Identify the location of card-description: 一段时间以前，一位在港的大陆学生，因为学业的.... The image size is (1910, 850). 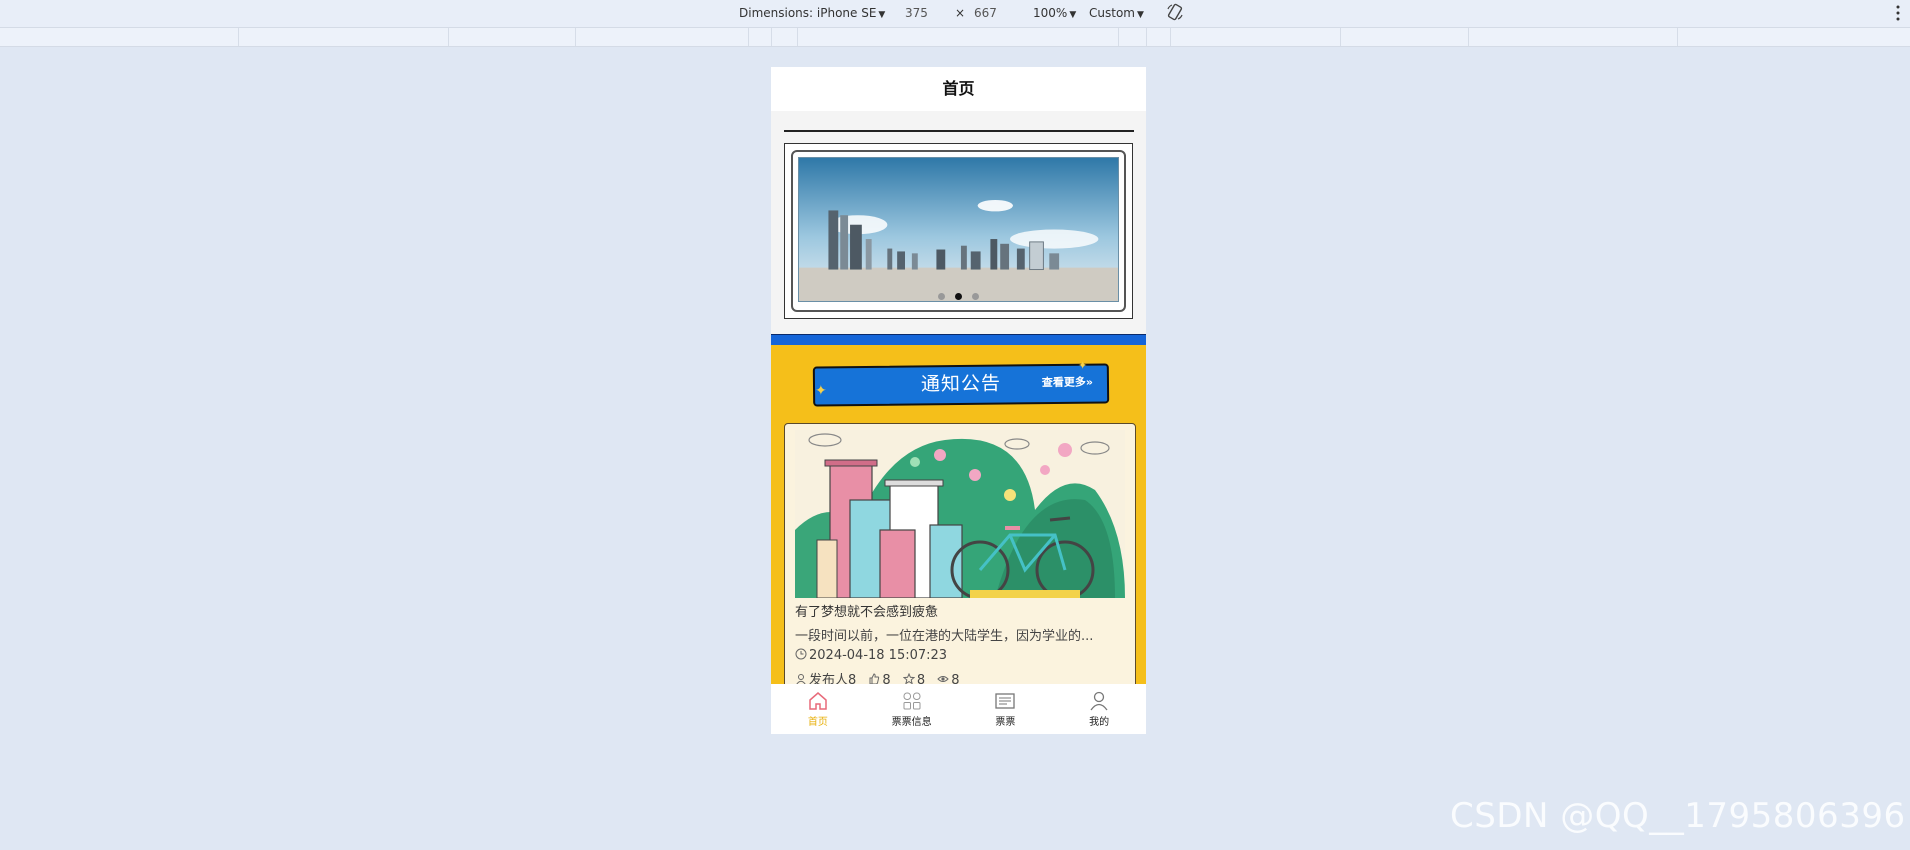
(944, 636).